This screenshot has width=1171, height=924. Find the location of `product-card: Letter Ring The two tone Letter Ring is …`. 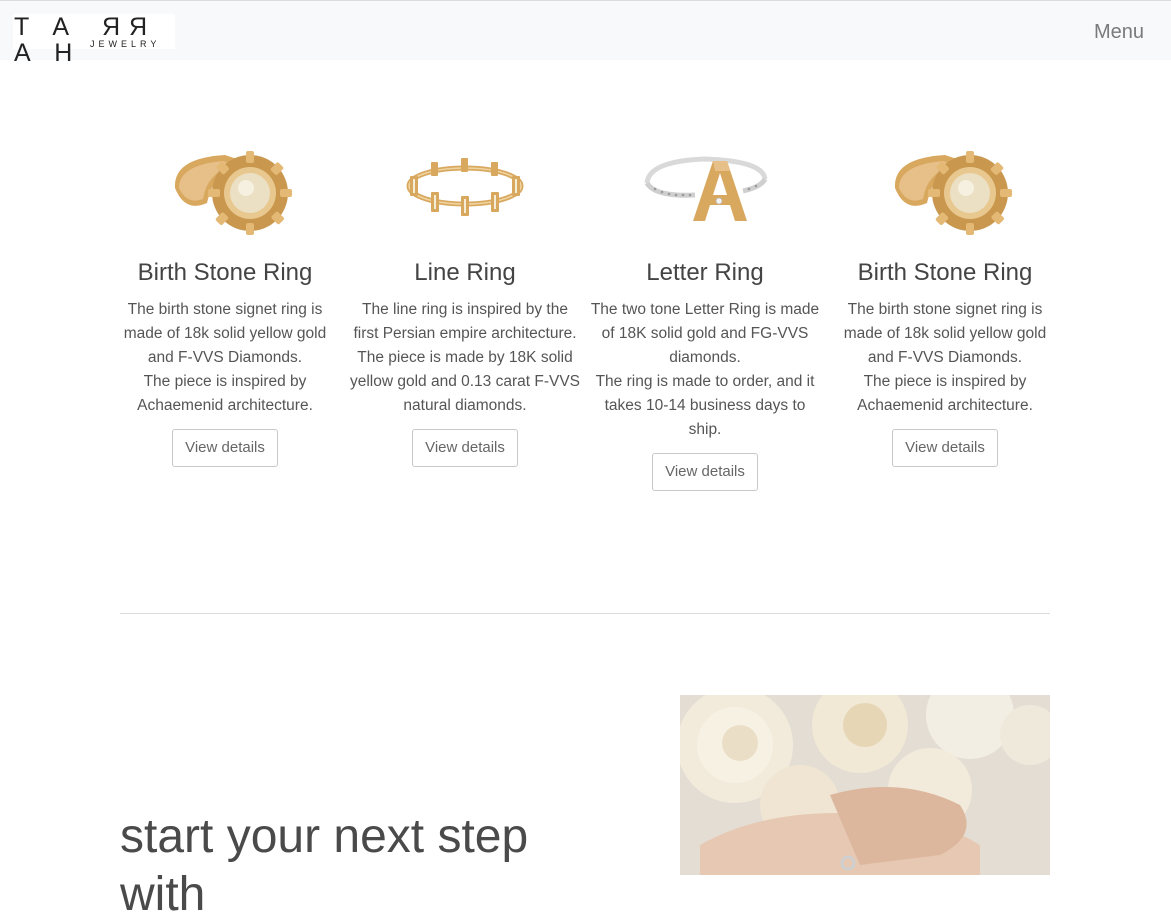

product-card: Letter Ring The two tone Letter Ring is … is located at coordinates (705, 310).